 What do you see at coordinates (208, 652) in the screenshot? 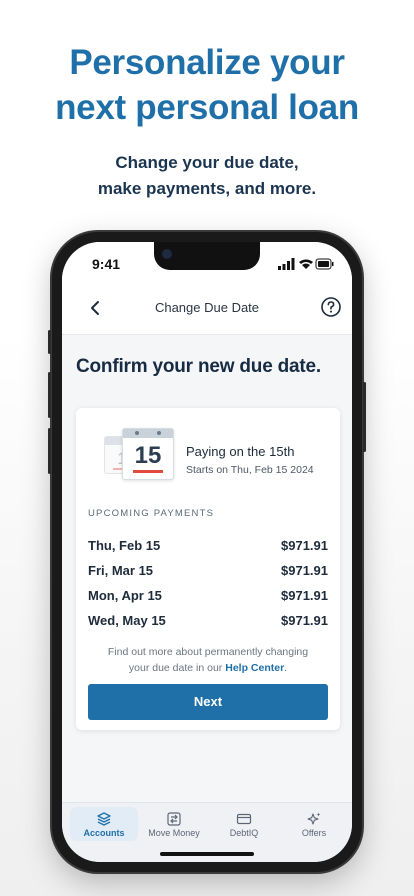
I see `help-note-line-1: Find out more about permanently changing` at bounding box center [208, 652].